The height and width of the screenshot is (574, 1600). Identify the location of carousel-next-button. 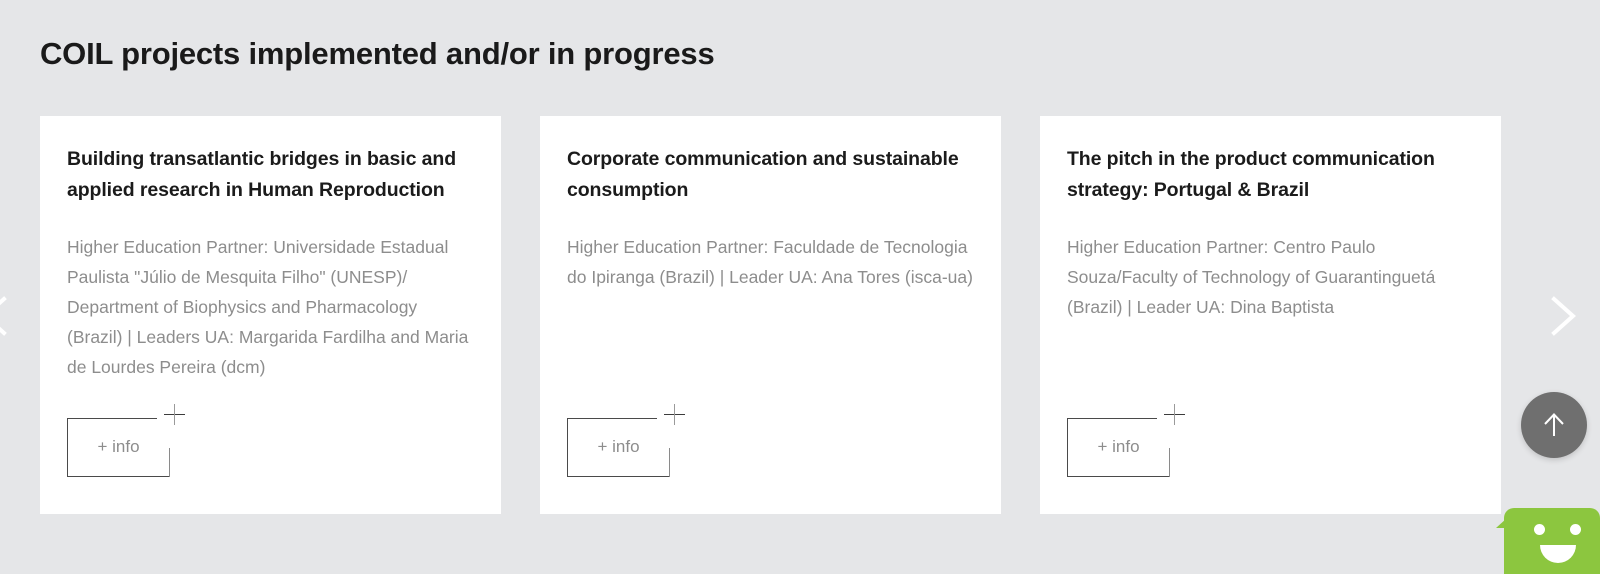
(1561, 316).